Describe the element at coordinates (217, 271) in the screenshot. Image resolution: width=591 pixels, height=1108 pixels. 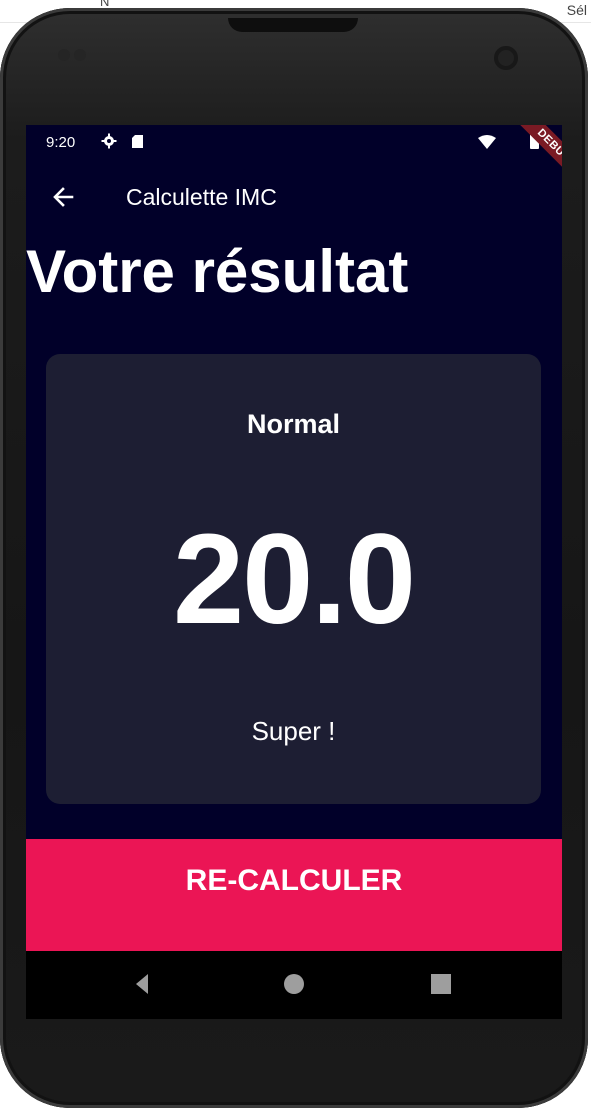
I see `page-title: Votre résultat` at that location.